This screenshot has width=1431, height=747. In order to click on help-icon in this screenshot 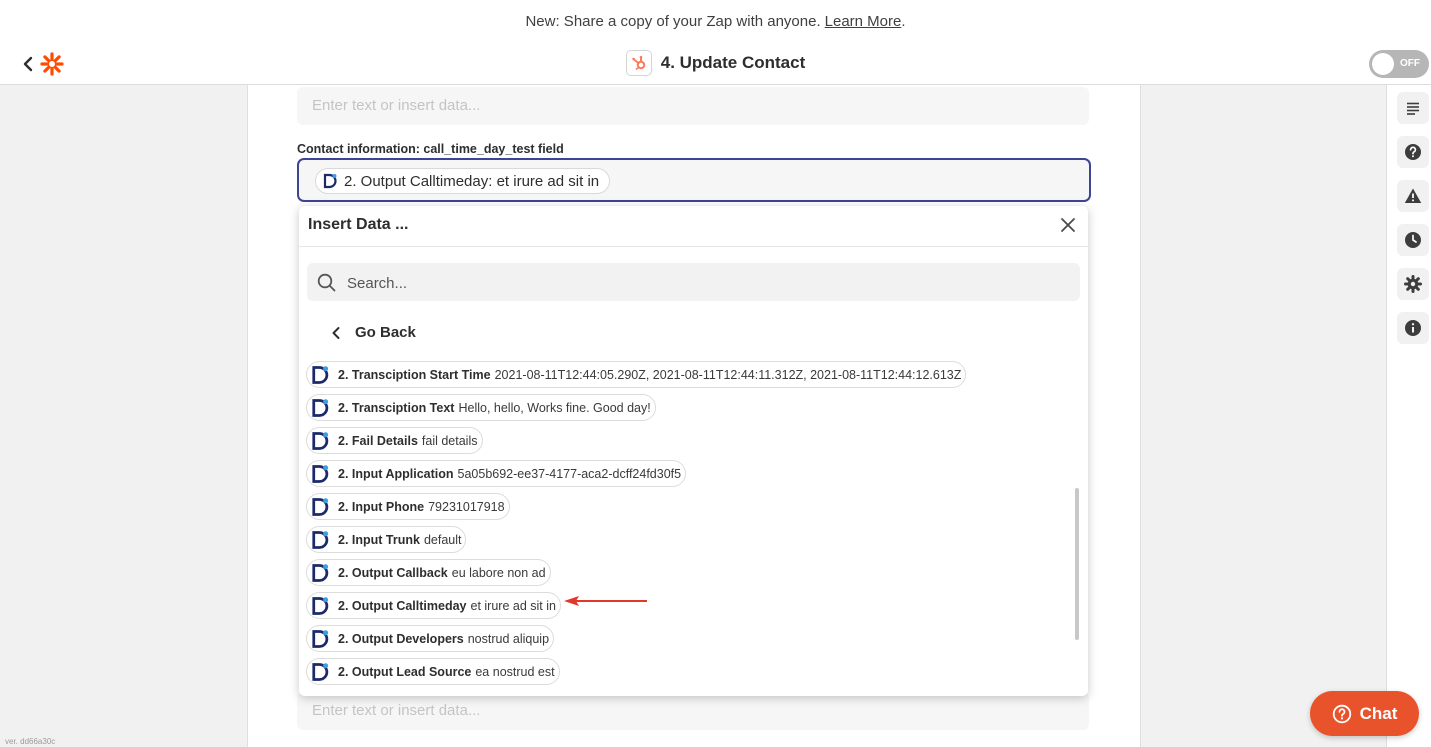, I will do `click(1413, 152)`.